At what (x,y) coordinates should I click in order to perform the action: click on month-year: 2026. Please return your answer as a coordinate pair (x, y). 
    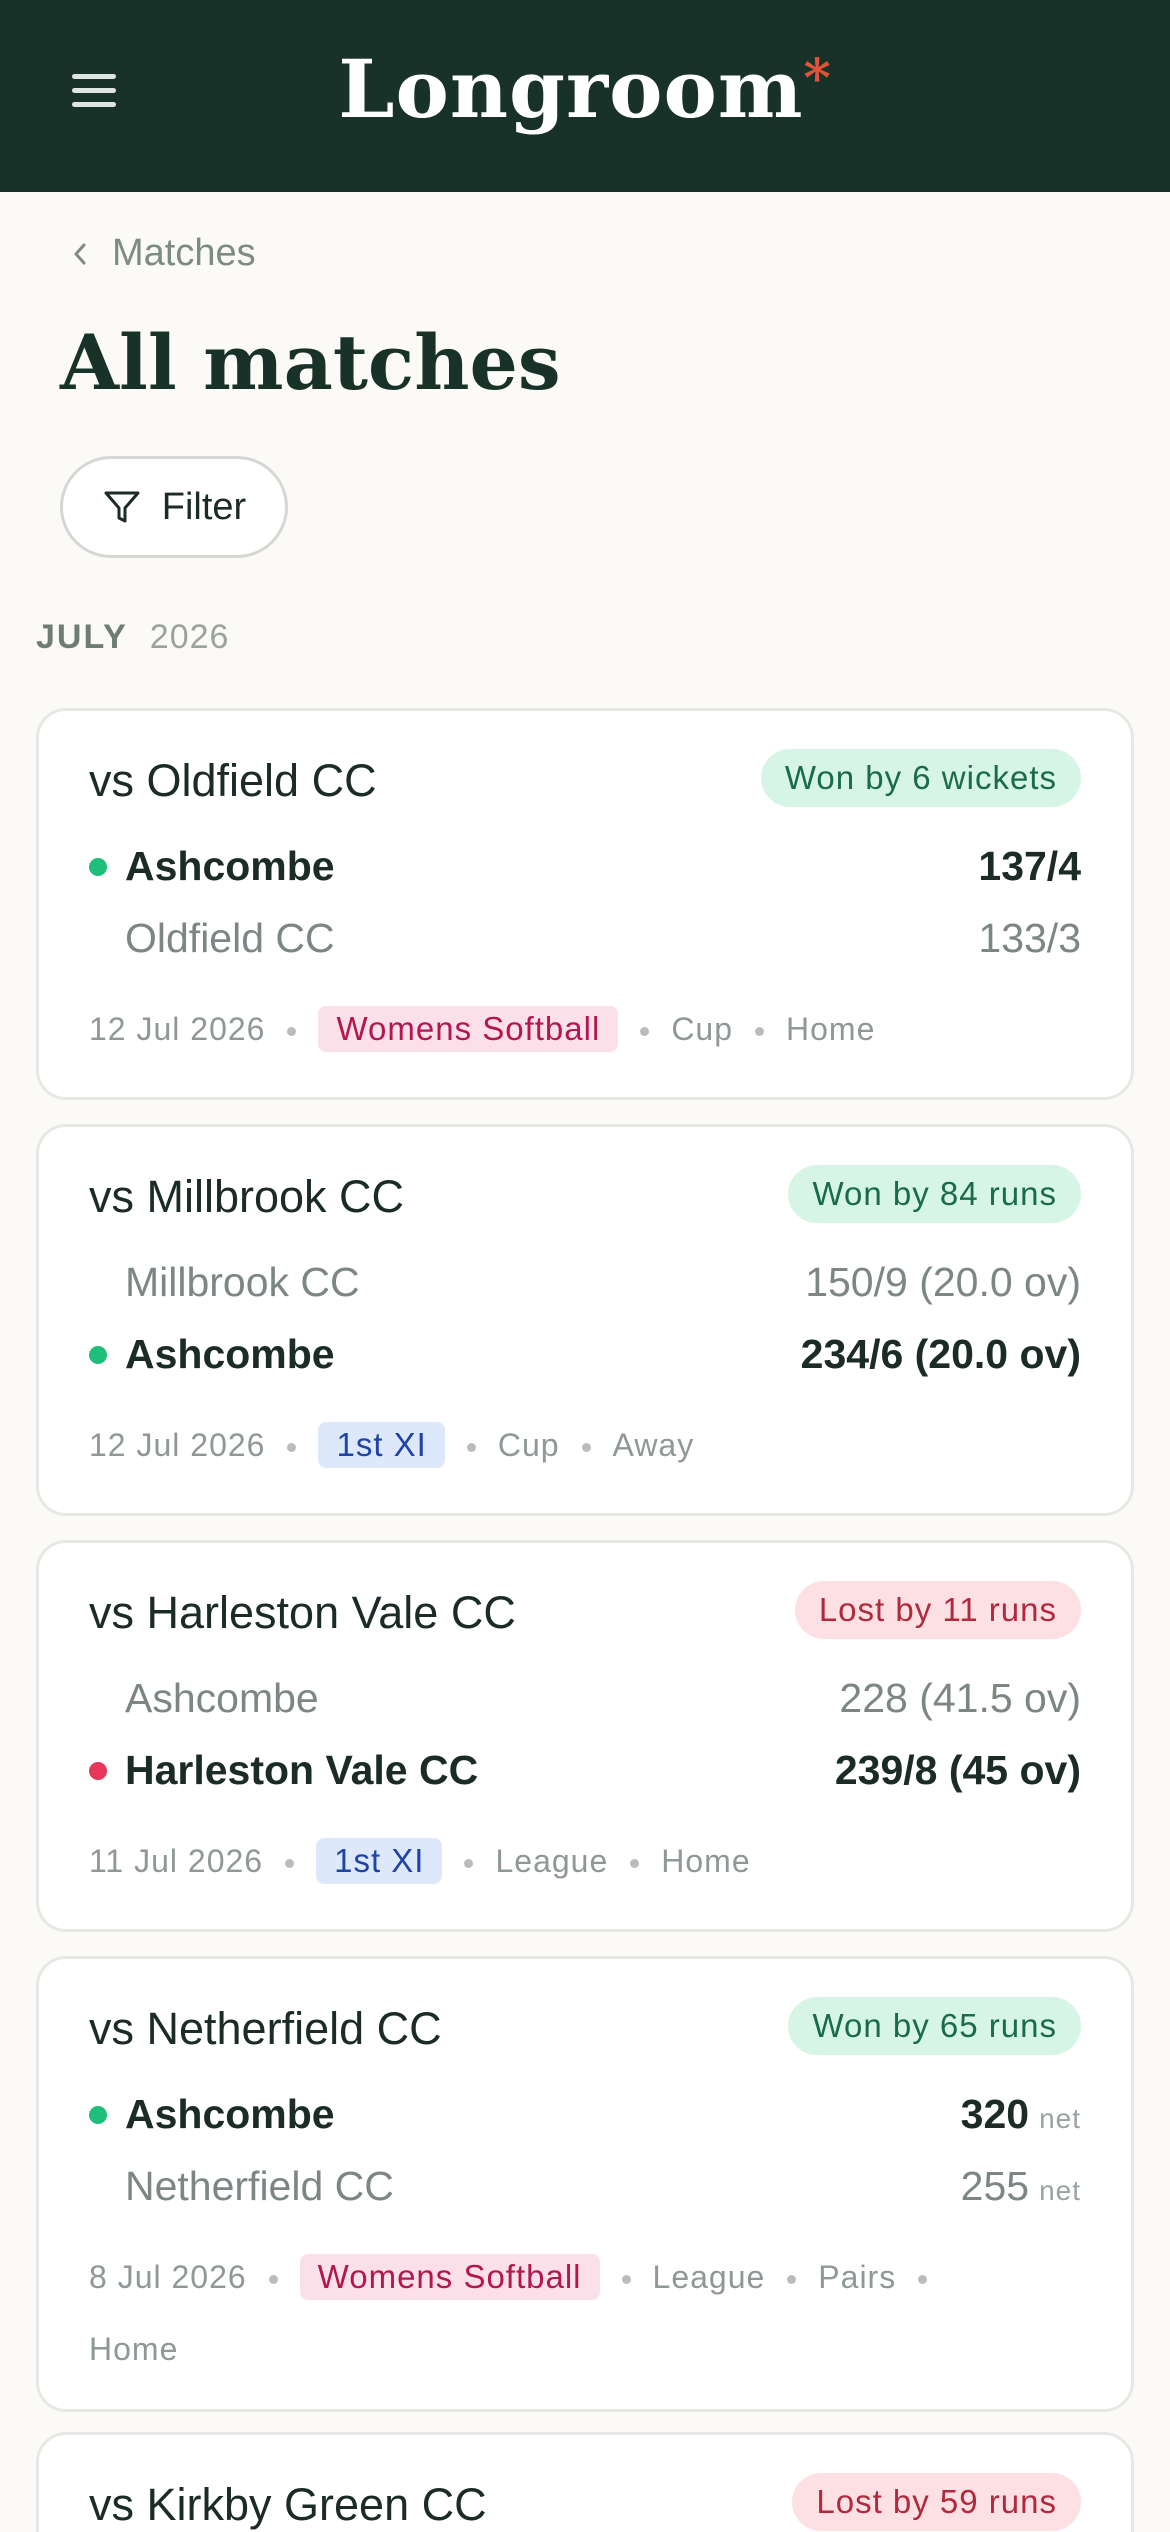
    Looking at the image, I should click on (189, 637).